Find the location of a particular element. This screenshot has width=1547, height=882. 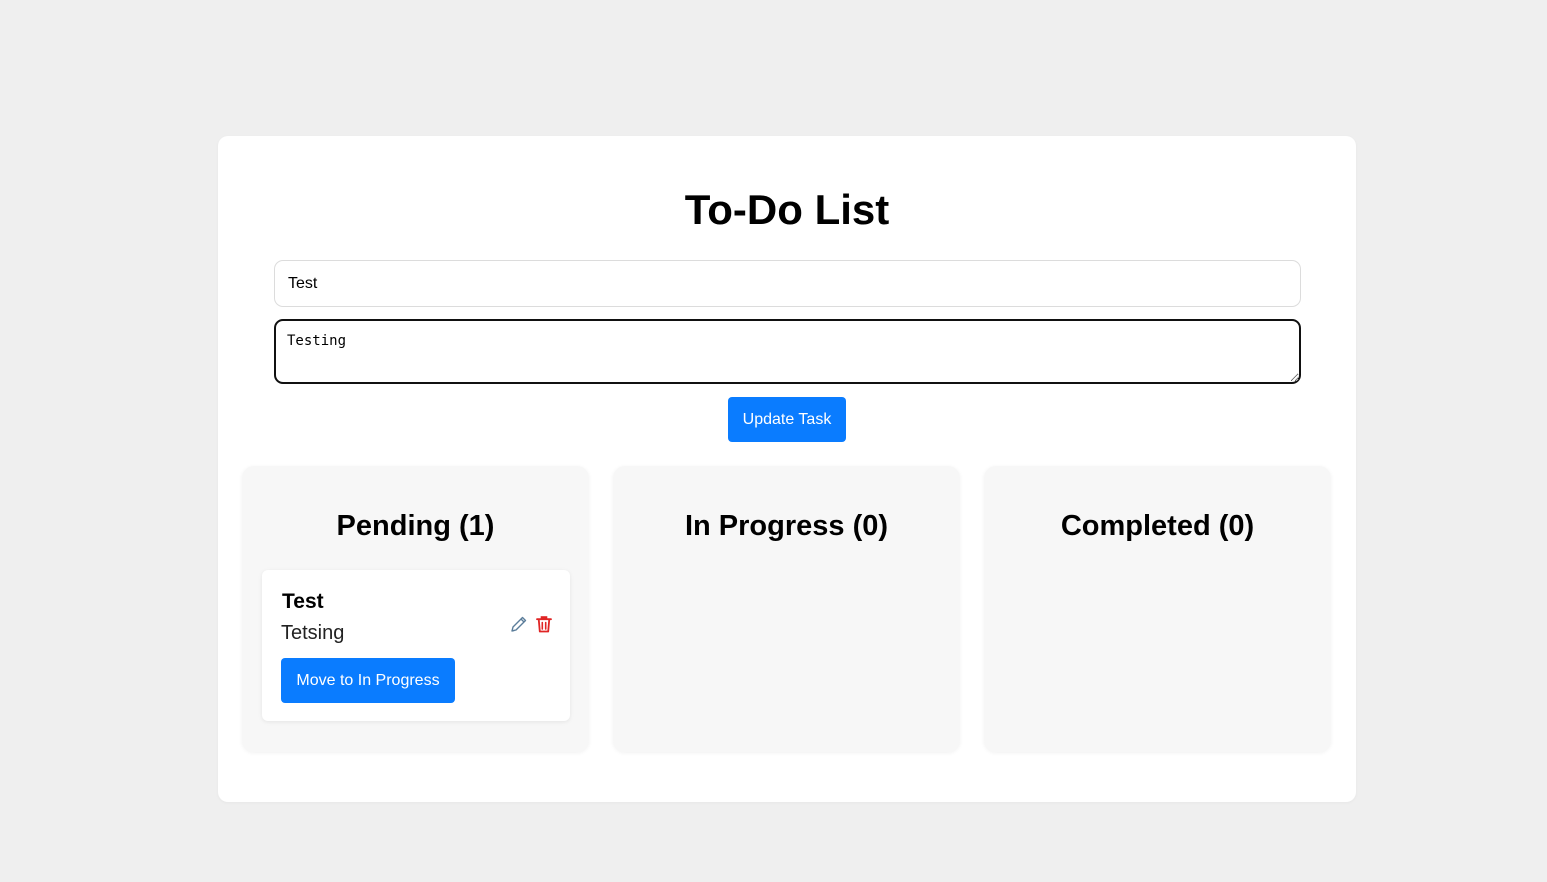

pencil-icon is located at coordinates (518, 624).